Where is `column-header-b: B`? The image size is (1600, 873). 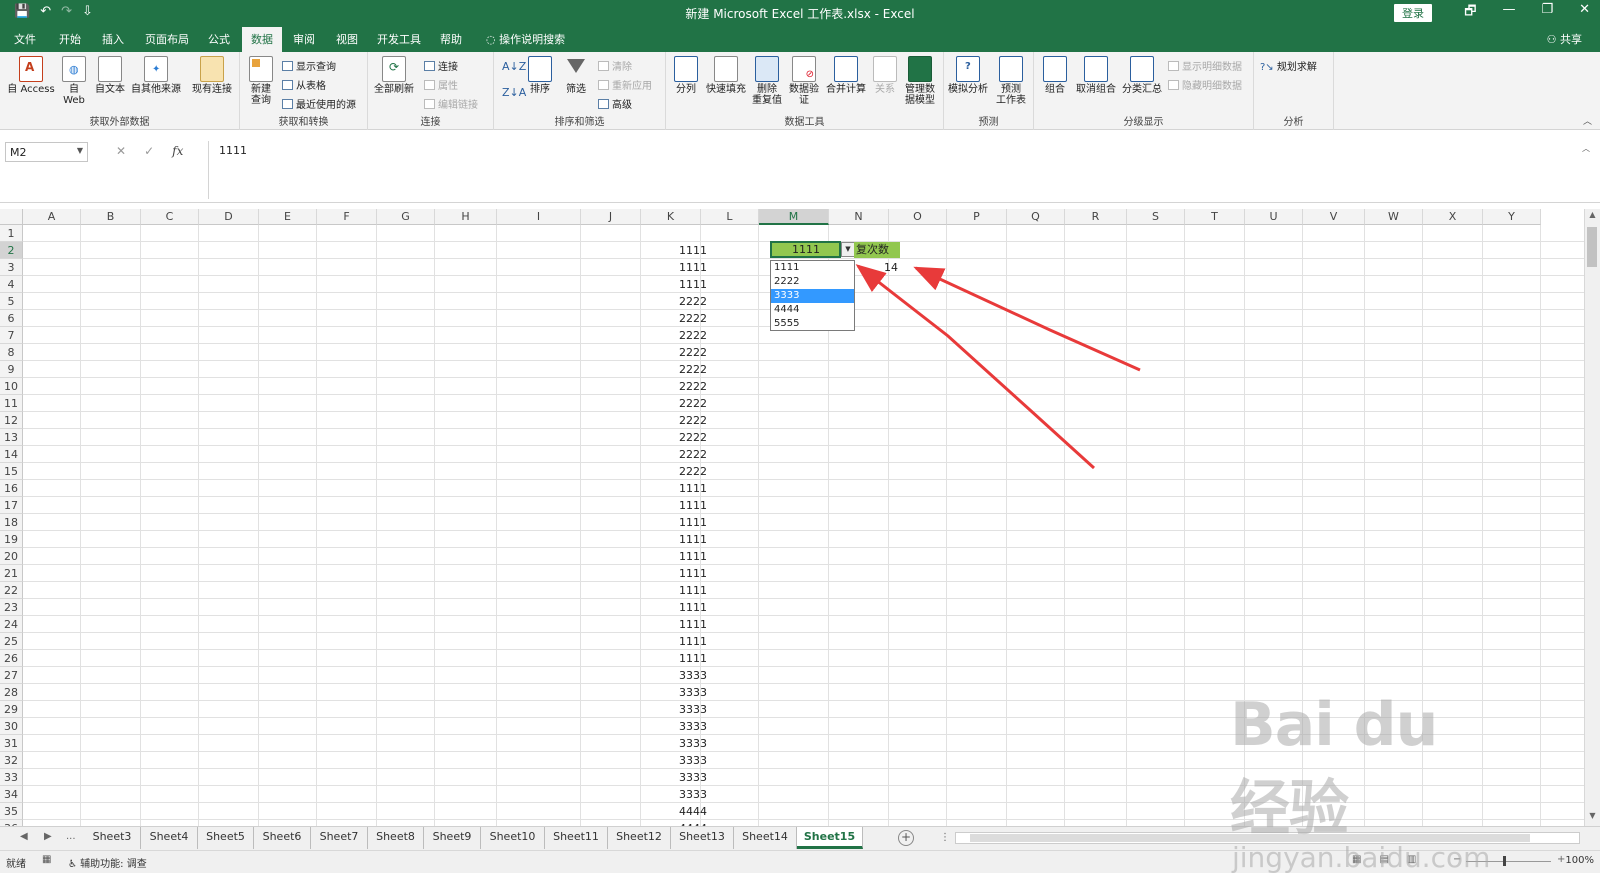 column-header-b: B is located at coordinates (111, 217).